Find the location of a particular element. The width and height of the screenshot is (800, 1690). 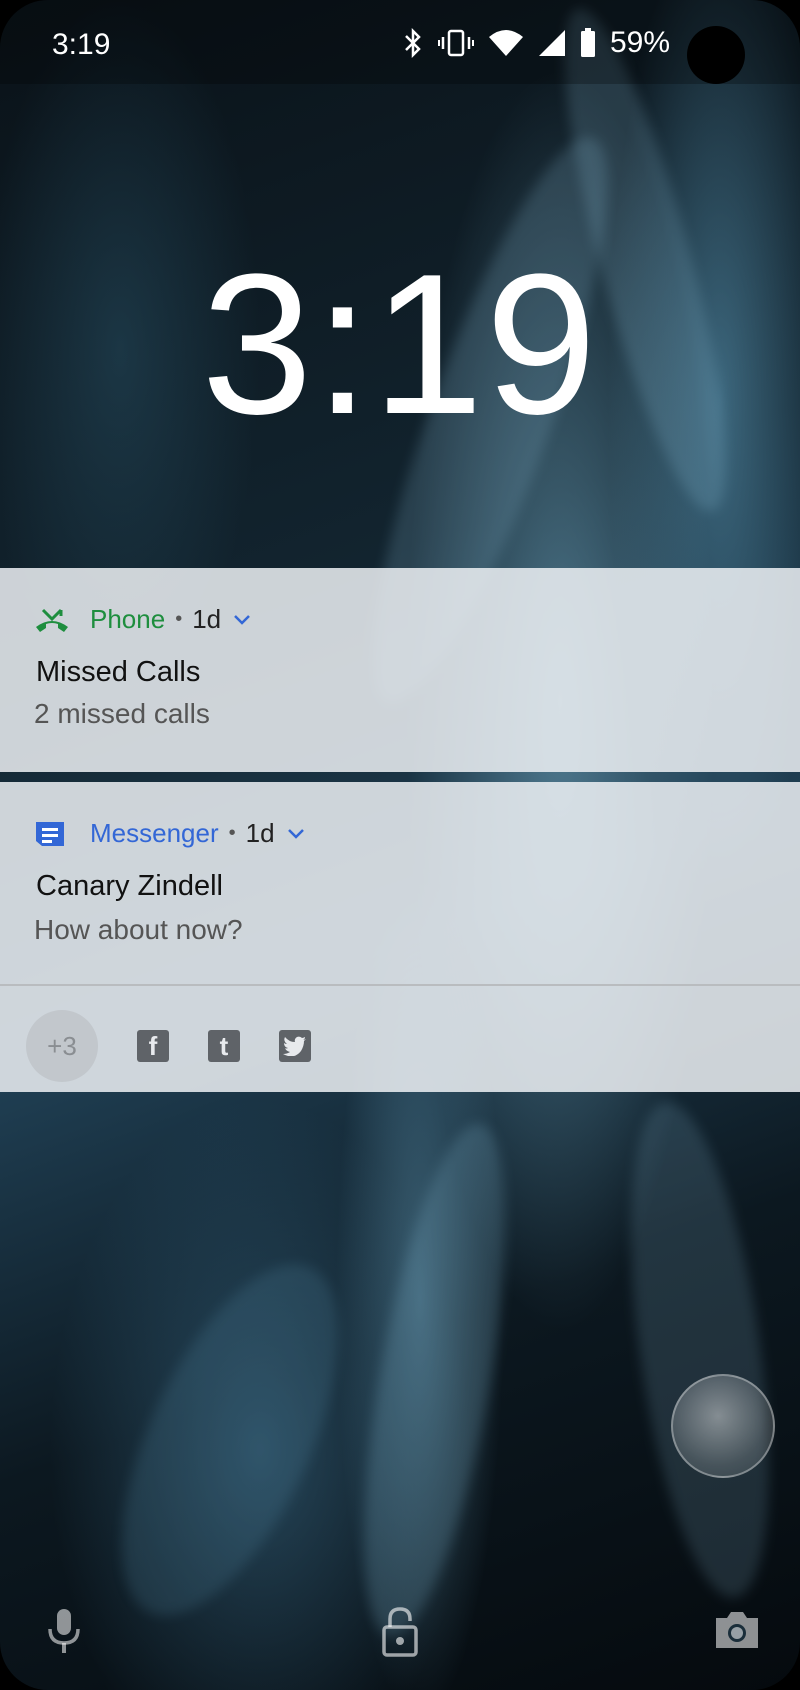

notification-title: Missed Calls is located at coordinates (118, 672).